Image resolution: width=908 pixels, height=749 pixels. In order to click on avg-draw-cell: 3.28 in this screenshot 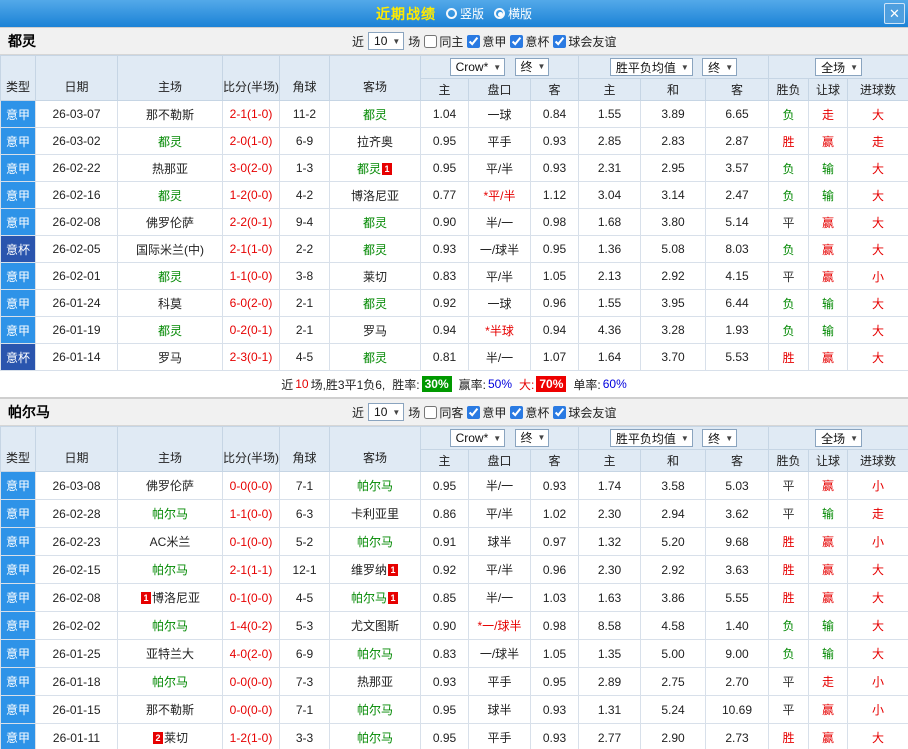, I will do `click(673, 330)`.